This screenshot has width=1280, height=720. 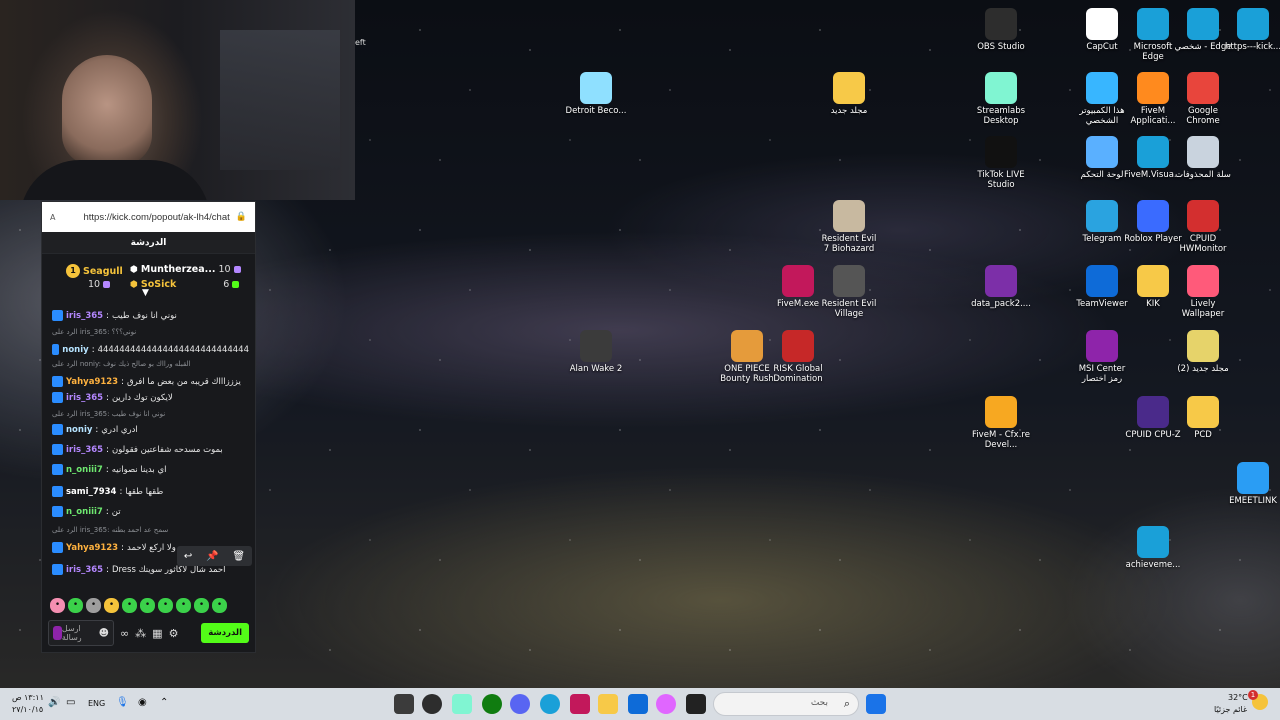 I want to click on store-icon: ▦, so click(x=157, y=633).